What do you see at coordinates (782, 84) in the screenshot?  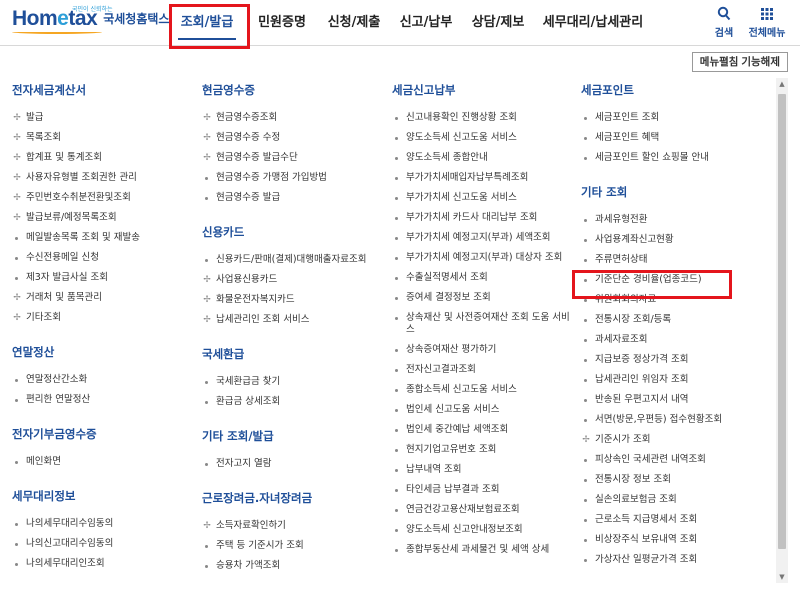 I see `scroll-up-icon: ▲` at bounding box center [782, 84].